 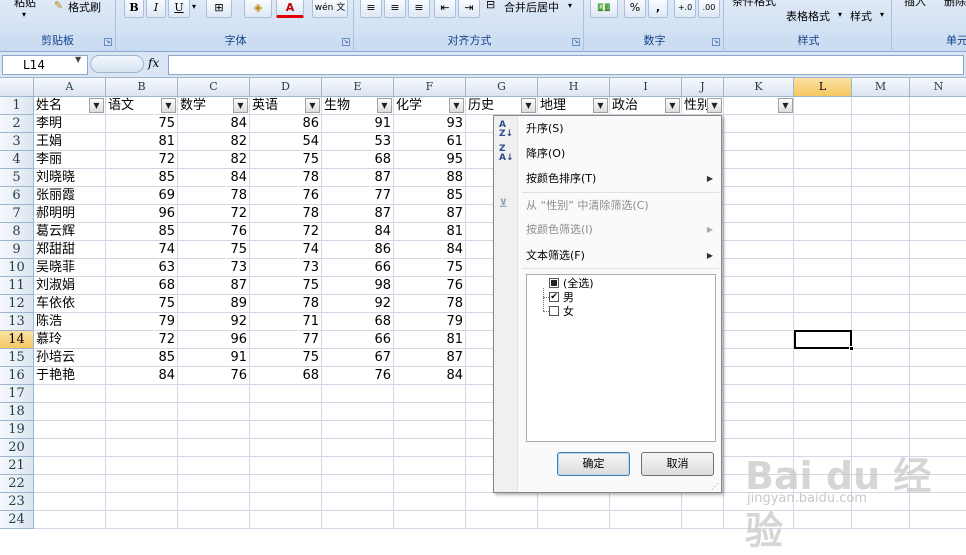 I want to click on cell-B19, so click(x=142, y=430).